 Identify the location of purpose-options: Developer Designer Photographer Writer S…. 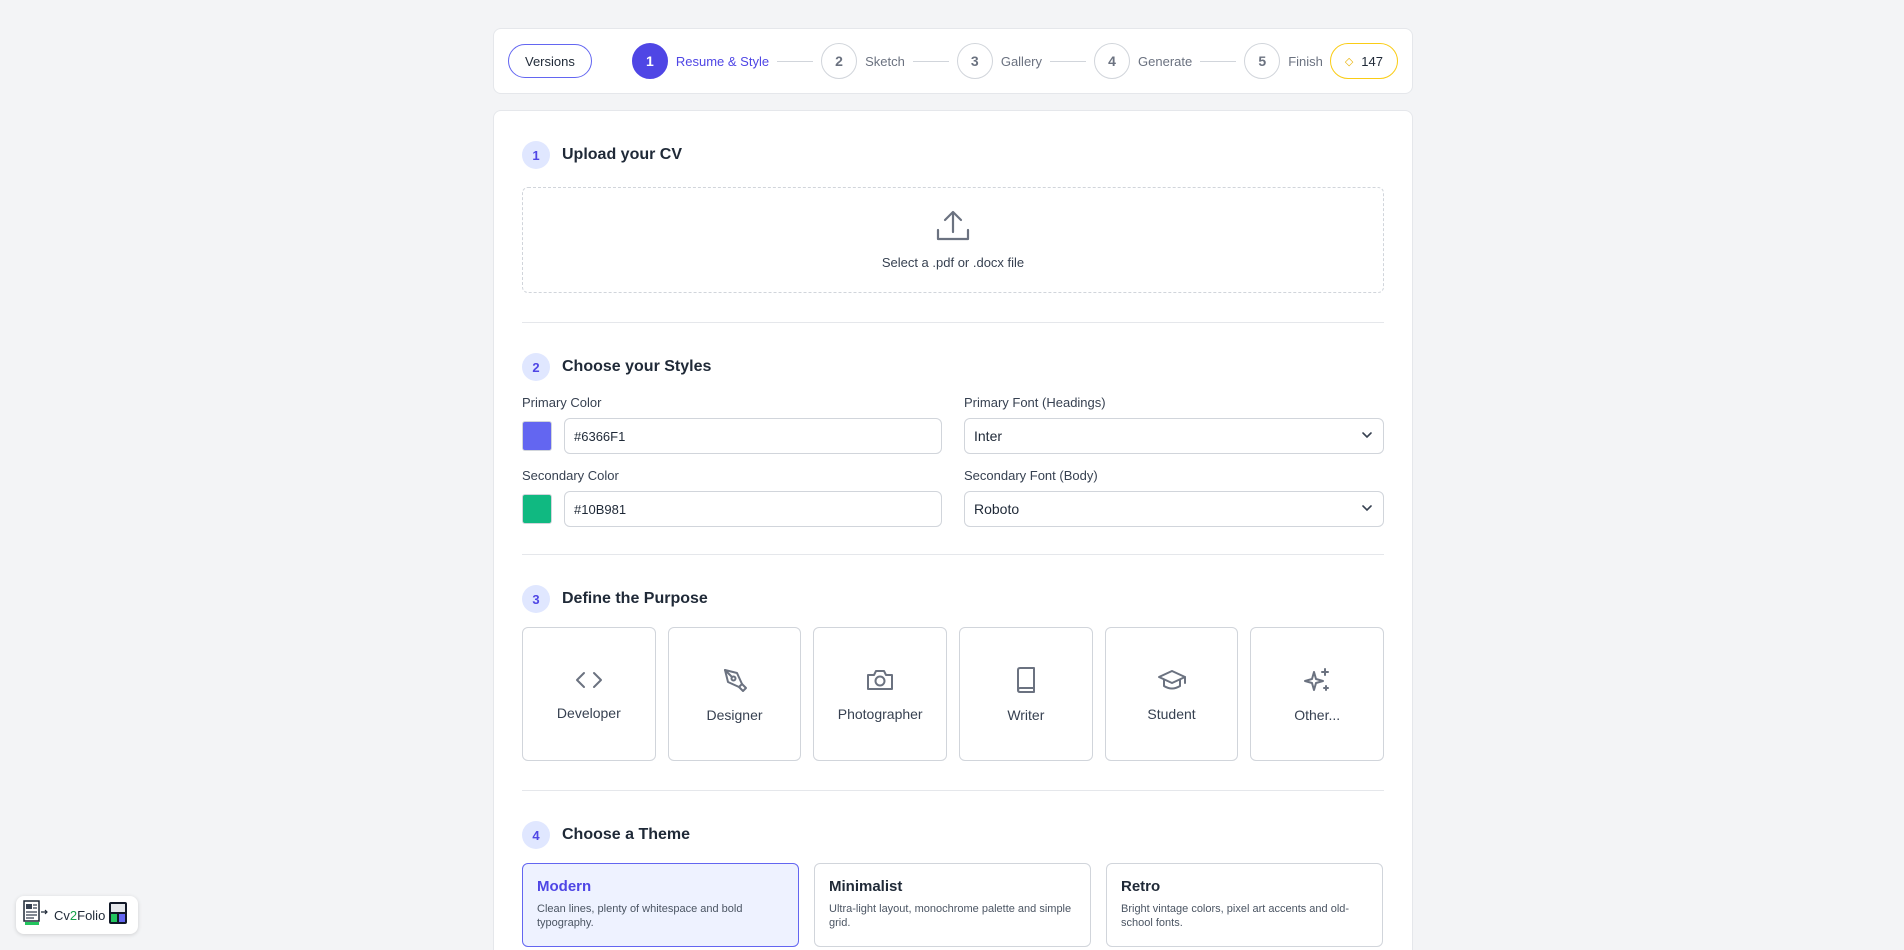
(953, 694).